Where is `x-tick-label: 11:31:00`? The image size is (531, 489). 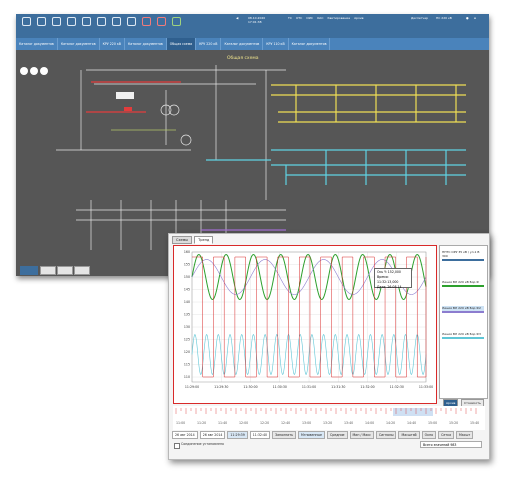
x-tick-label: 11:31:00 is located at coordinates (309, 387).